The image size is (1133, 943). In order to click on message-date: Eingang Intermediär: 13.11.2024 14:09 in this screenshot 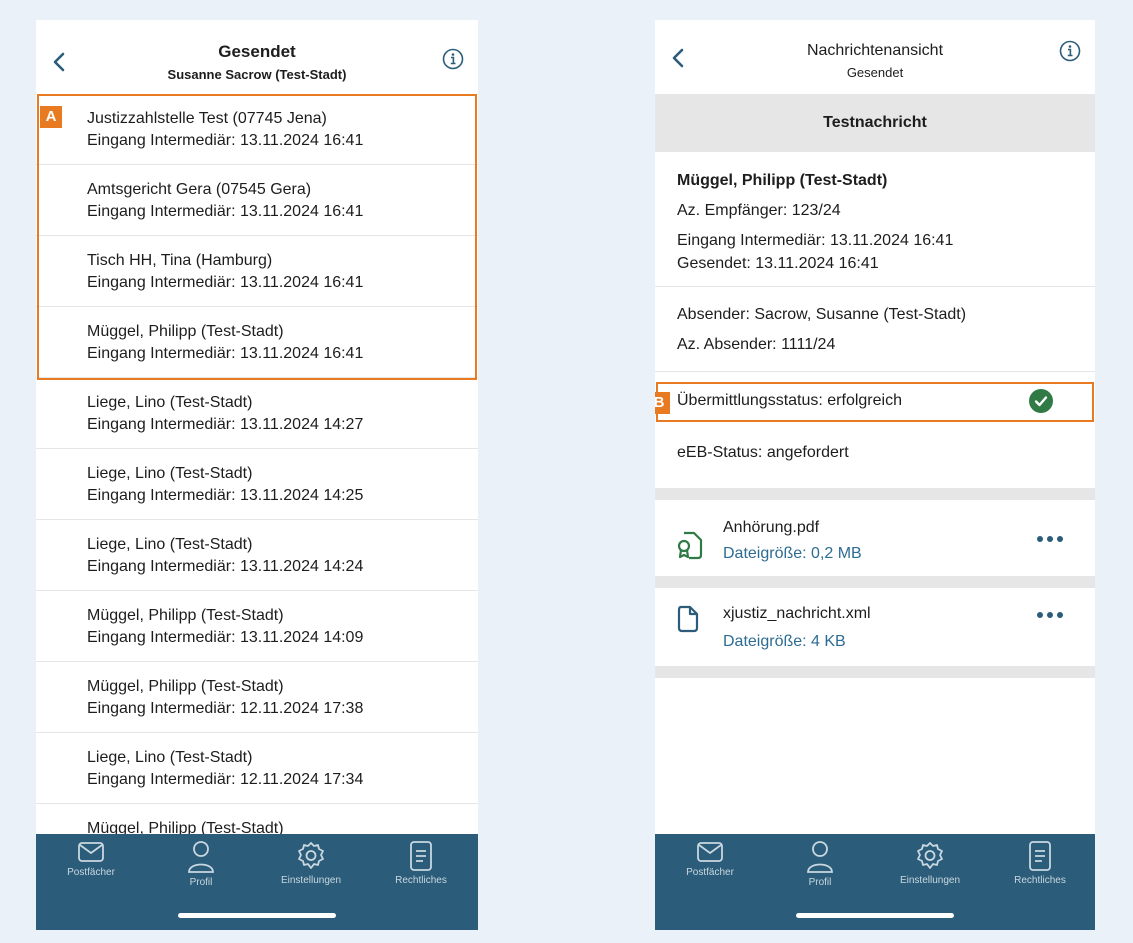, I will do `click(225, 637)`.